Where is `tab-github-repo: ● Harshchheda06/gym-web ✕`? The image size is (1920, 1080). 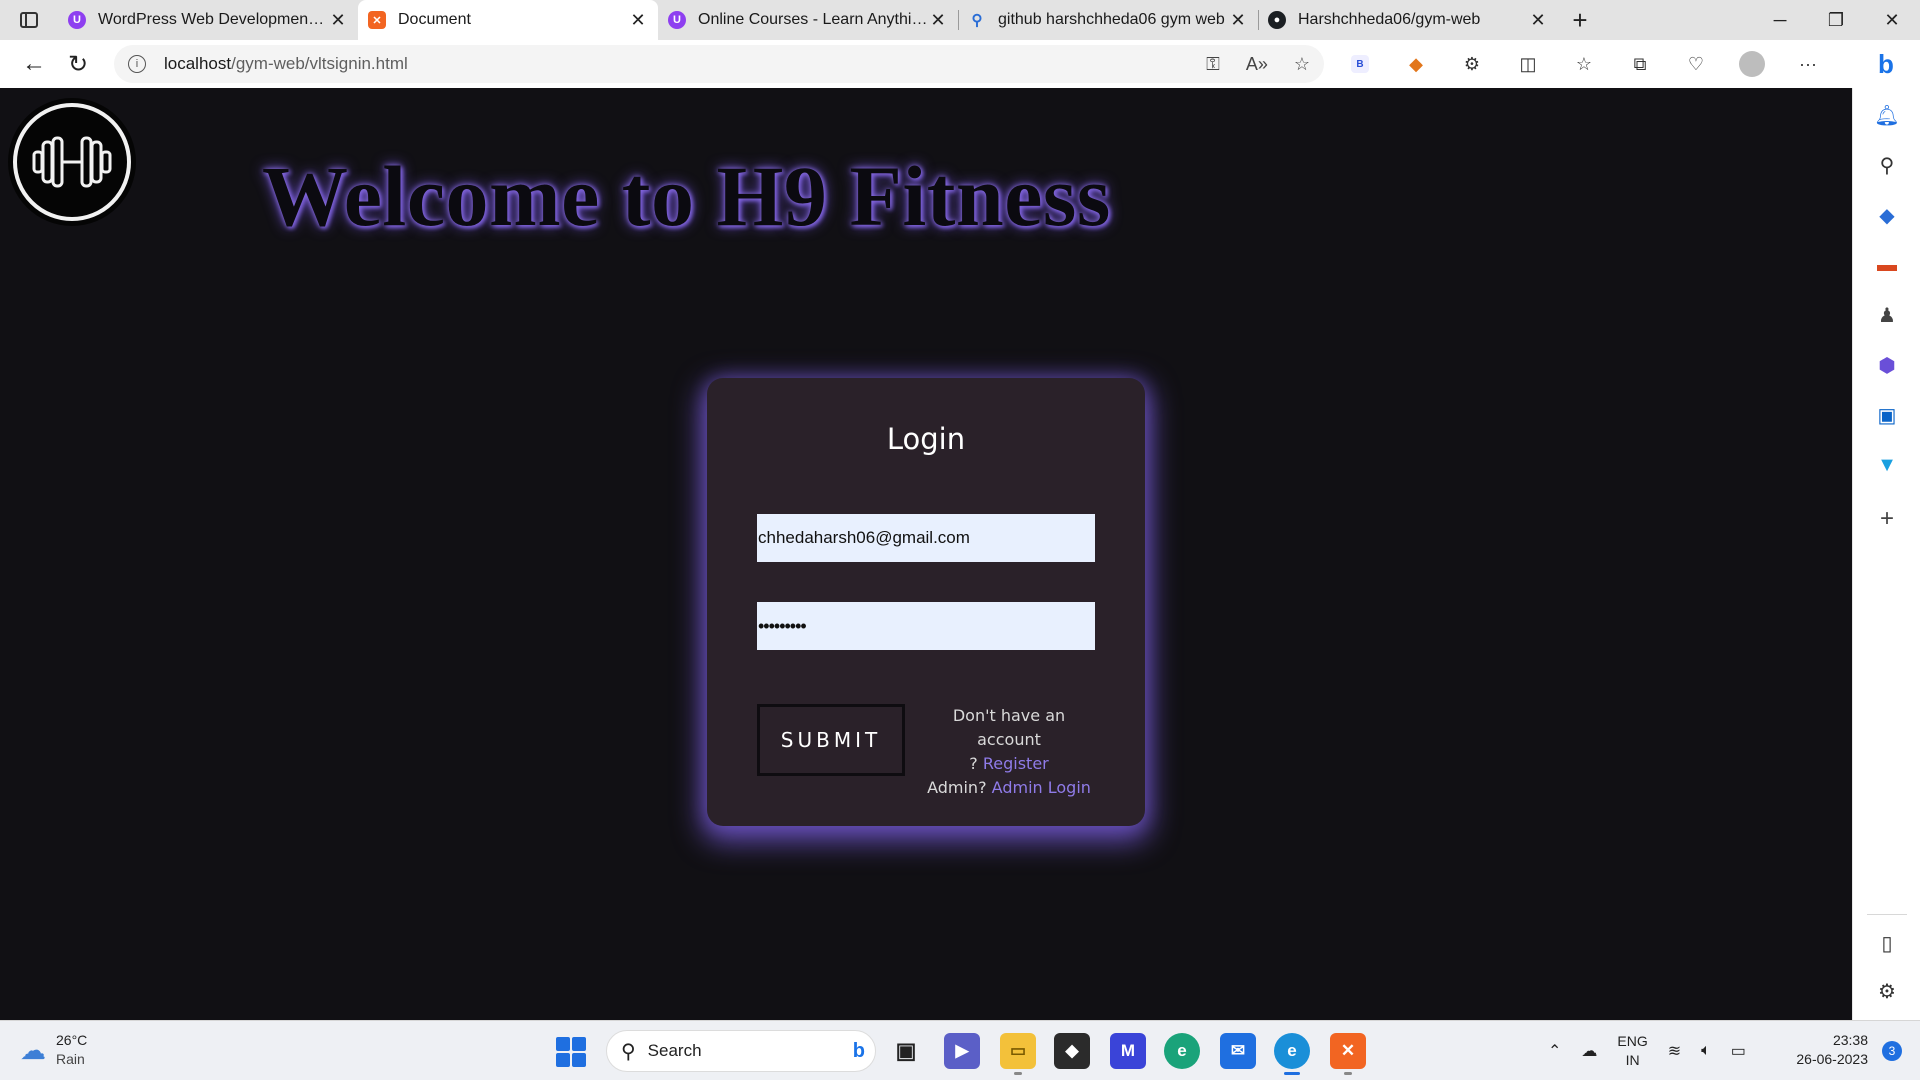
tab-github-repo: ● Harshchheda06/gym-web ✕ is located at coordinates (1408, 20).